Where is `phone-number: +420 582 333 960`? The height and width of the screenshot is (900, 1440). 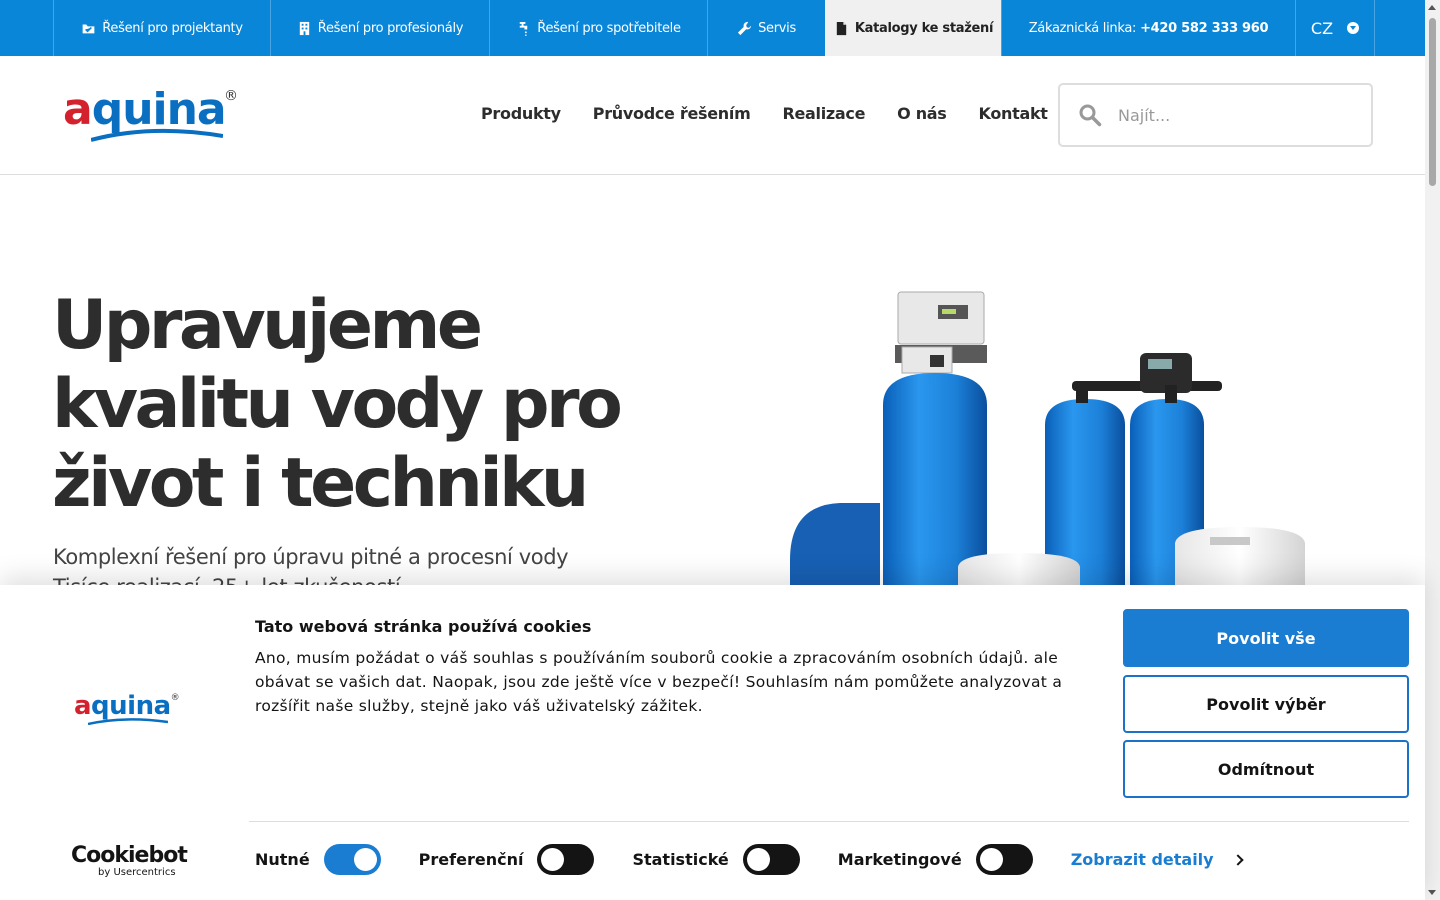 phone-number: +420 582 333 960 is located at coordinates (1204, 28).